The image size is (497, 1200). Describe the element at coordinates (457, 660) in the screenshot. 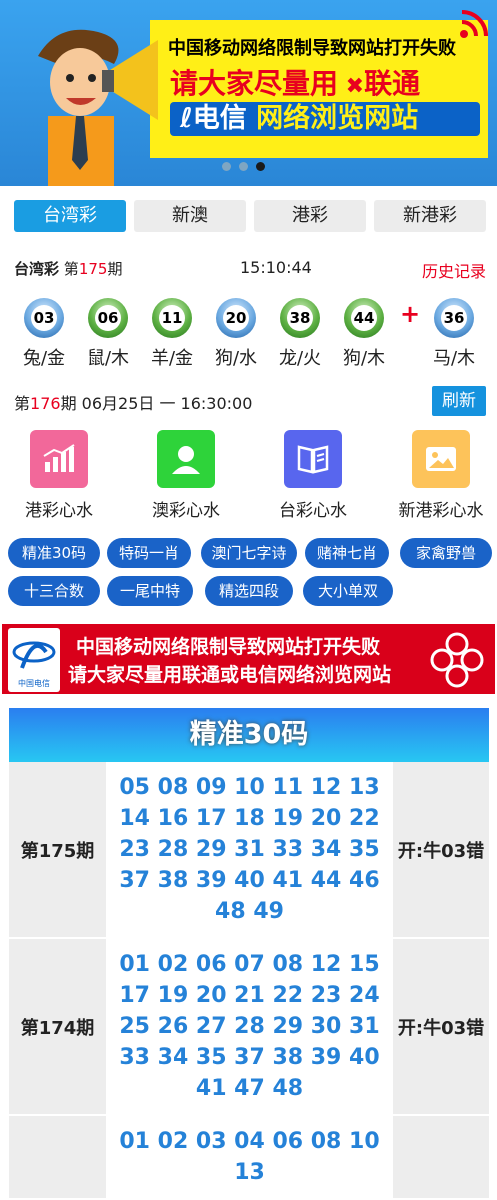

I see `china-unicom-logo-icon` at that location.